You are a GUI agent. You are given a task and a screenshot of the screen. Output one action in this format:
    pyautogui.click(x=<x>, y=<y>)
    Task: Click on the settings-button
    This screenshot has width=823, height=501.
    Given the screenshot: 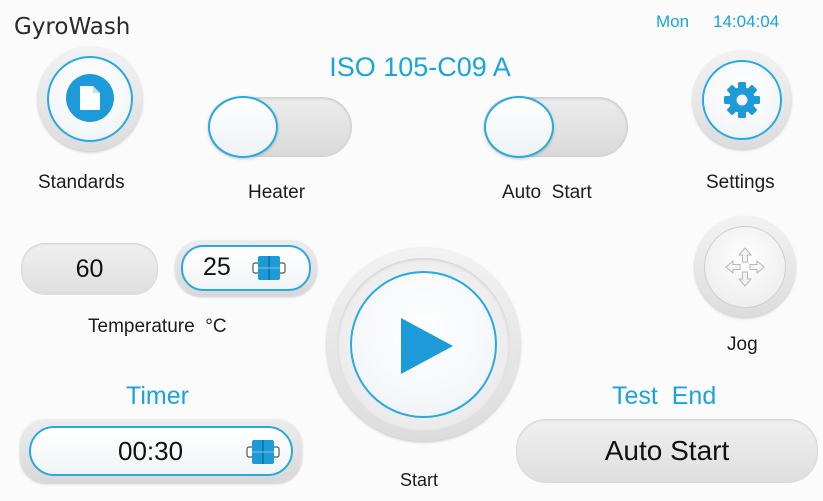 What is the action you would take?
    pyautogui.click(x=742, y=100)
    